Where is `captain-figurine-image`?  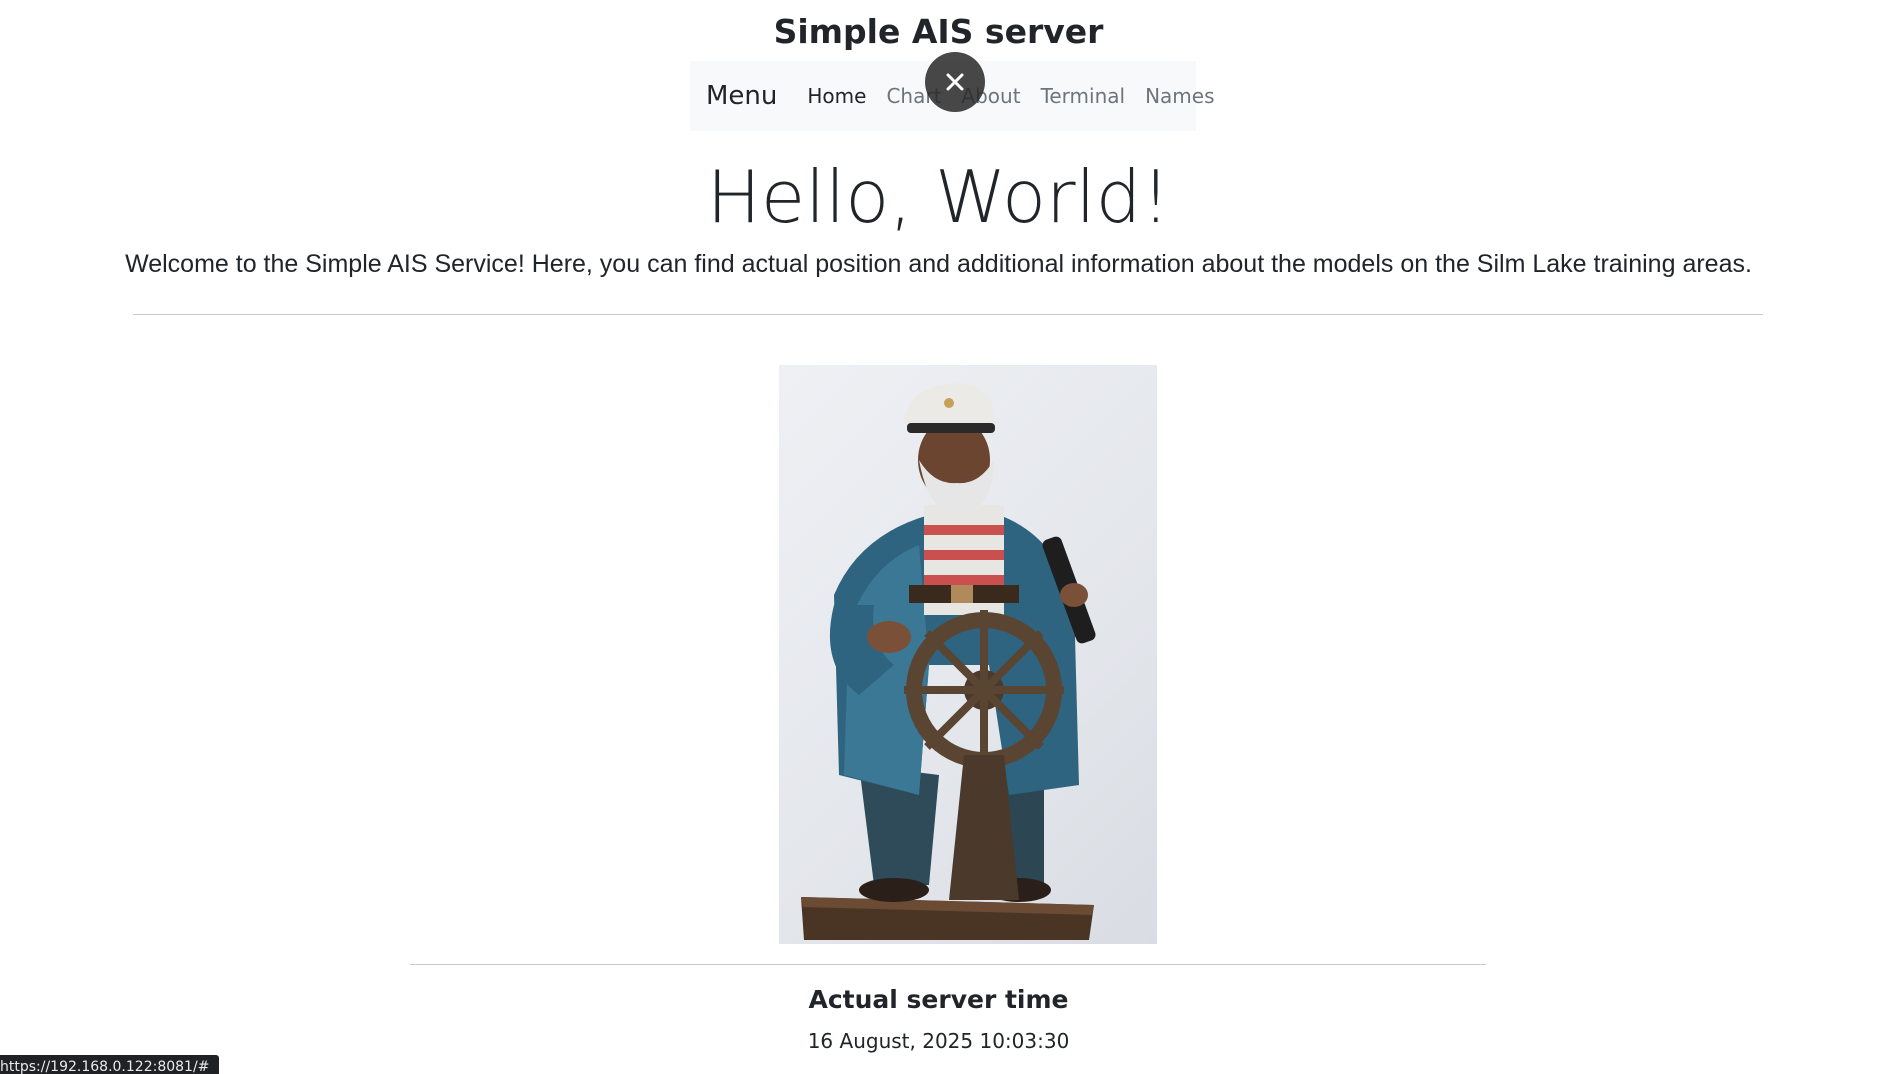
captain-figurine-image is located at coordinates (968, 654).